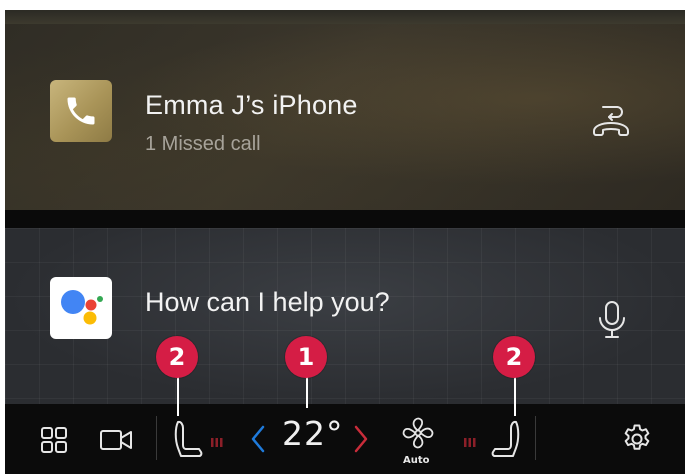 This screenshot has height=474, width=685. What do you see at coordinates (81, 308) in the screenshot?
I see `google-assistant-icon` at bounding box center [81, 308].